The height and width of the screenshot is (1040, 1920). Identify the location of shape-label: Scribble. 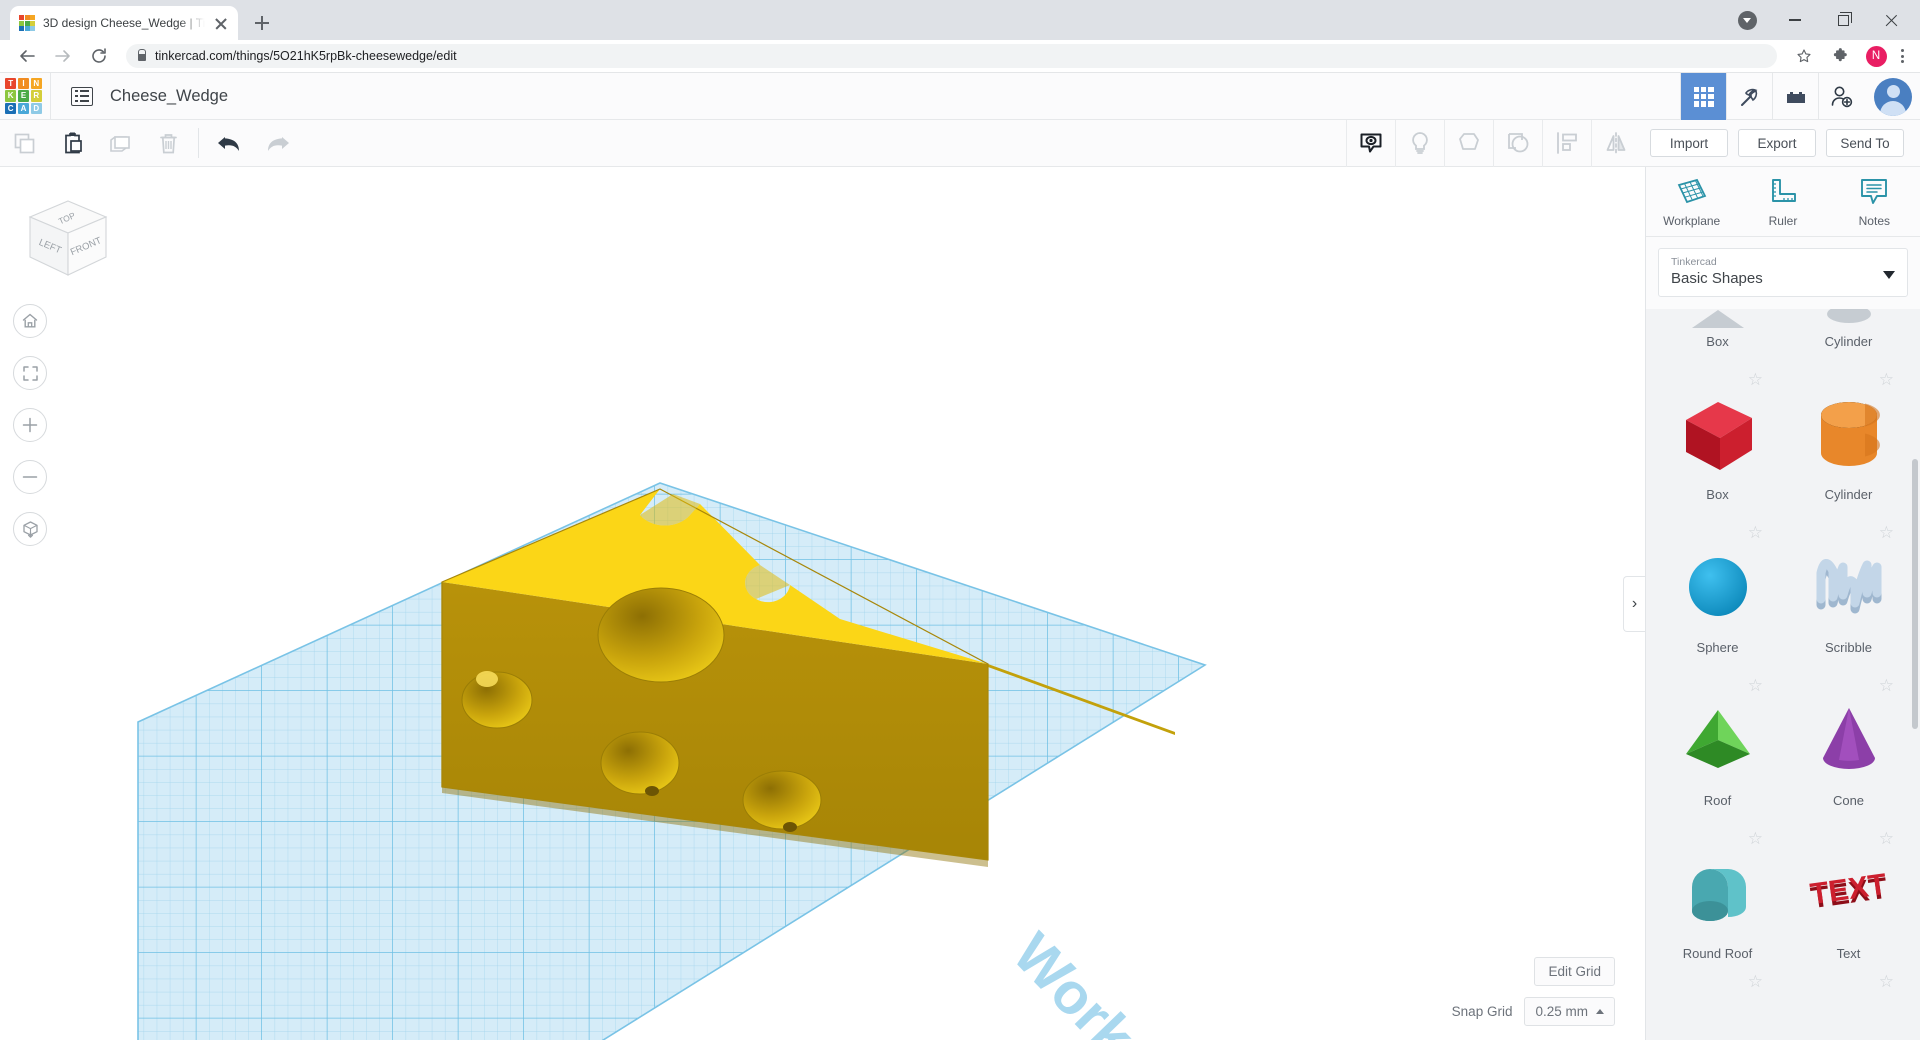
(1848, 647).